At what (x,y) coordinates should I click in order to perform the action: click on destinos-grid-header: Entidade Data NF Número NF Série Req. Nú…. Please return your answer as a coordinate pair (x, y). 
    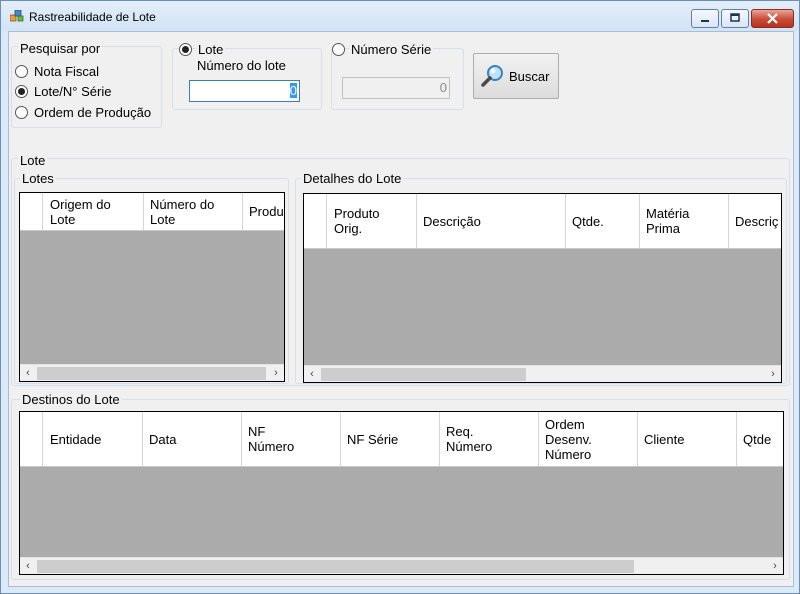
    Looking at the image, I should click on (401, 439).